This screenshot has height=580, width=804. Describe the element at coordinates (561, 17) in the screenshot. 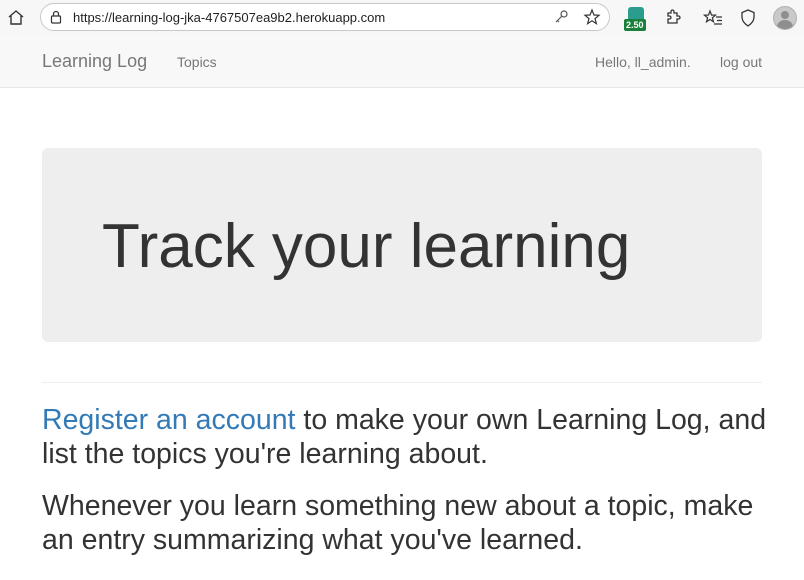

I see `key-icon` at that location.